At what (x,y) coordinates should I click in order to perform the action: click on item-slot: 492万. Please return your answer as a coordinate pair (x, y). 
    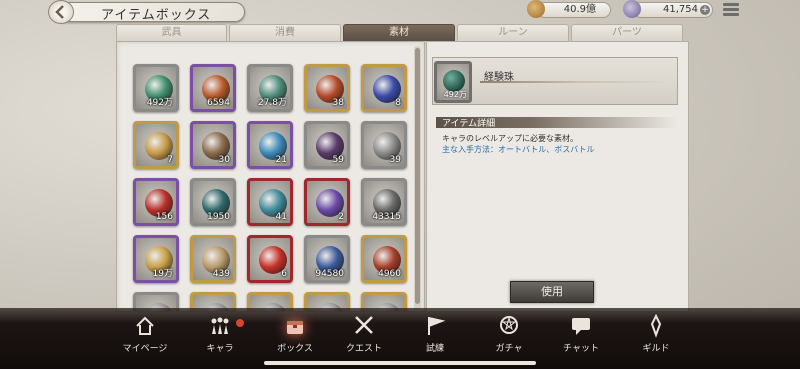
    Looking at the image, I should click on (156, 88).